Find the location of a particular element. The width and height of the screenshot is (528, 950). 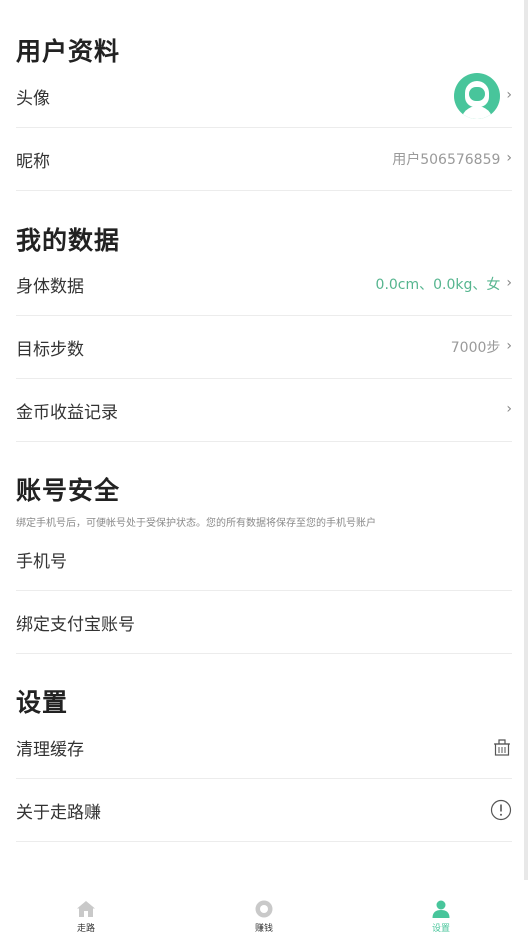

target-steps-value: 7000步 is located at coordinates (475, 348).